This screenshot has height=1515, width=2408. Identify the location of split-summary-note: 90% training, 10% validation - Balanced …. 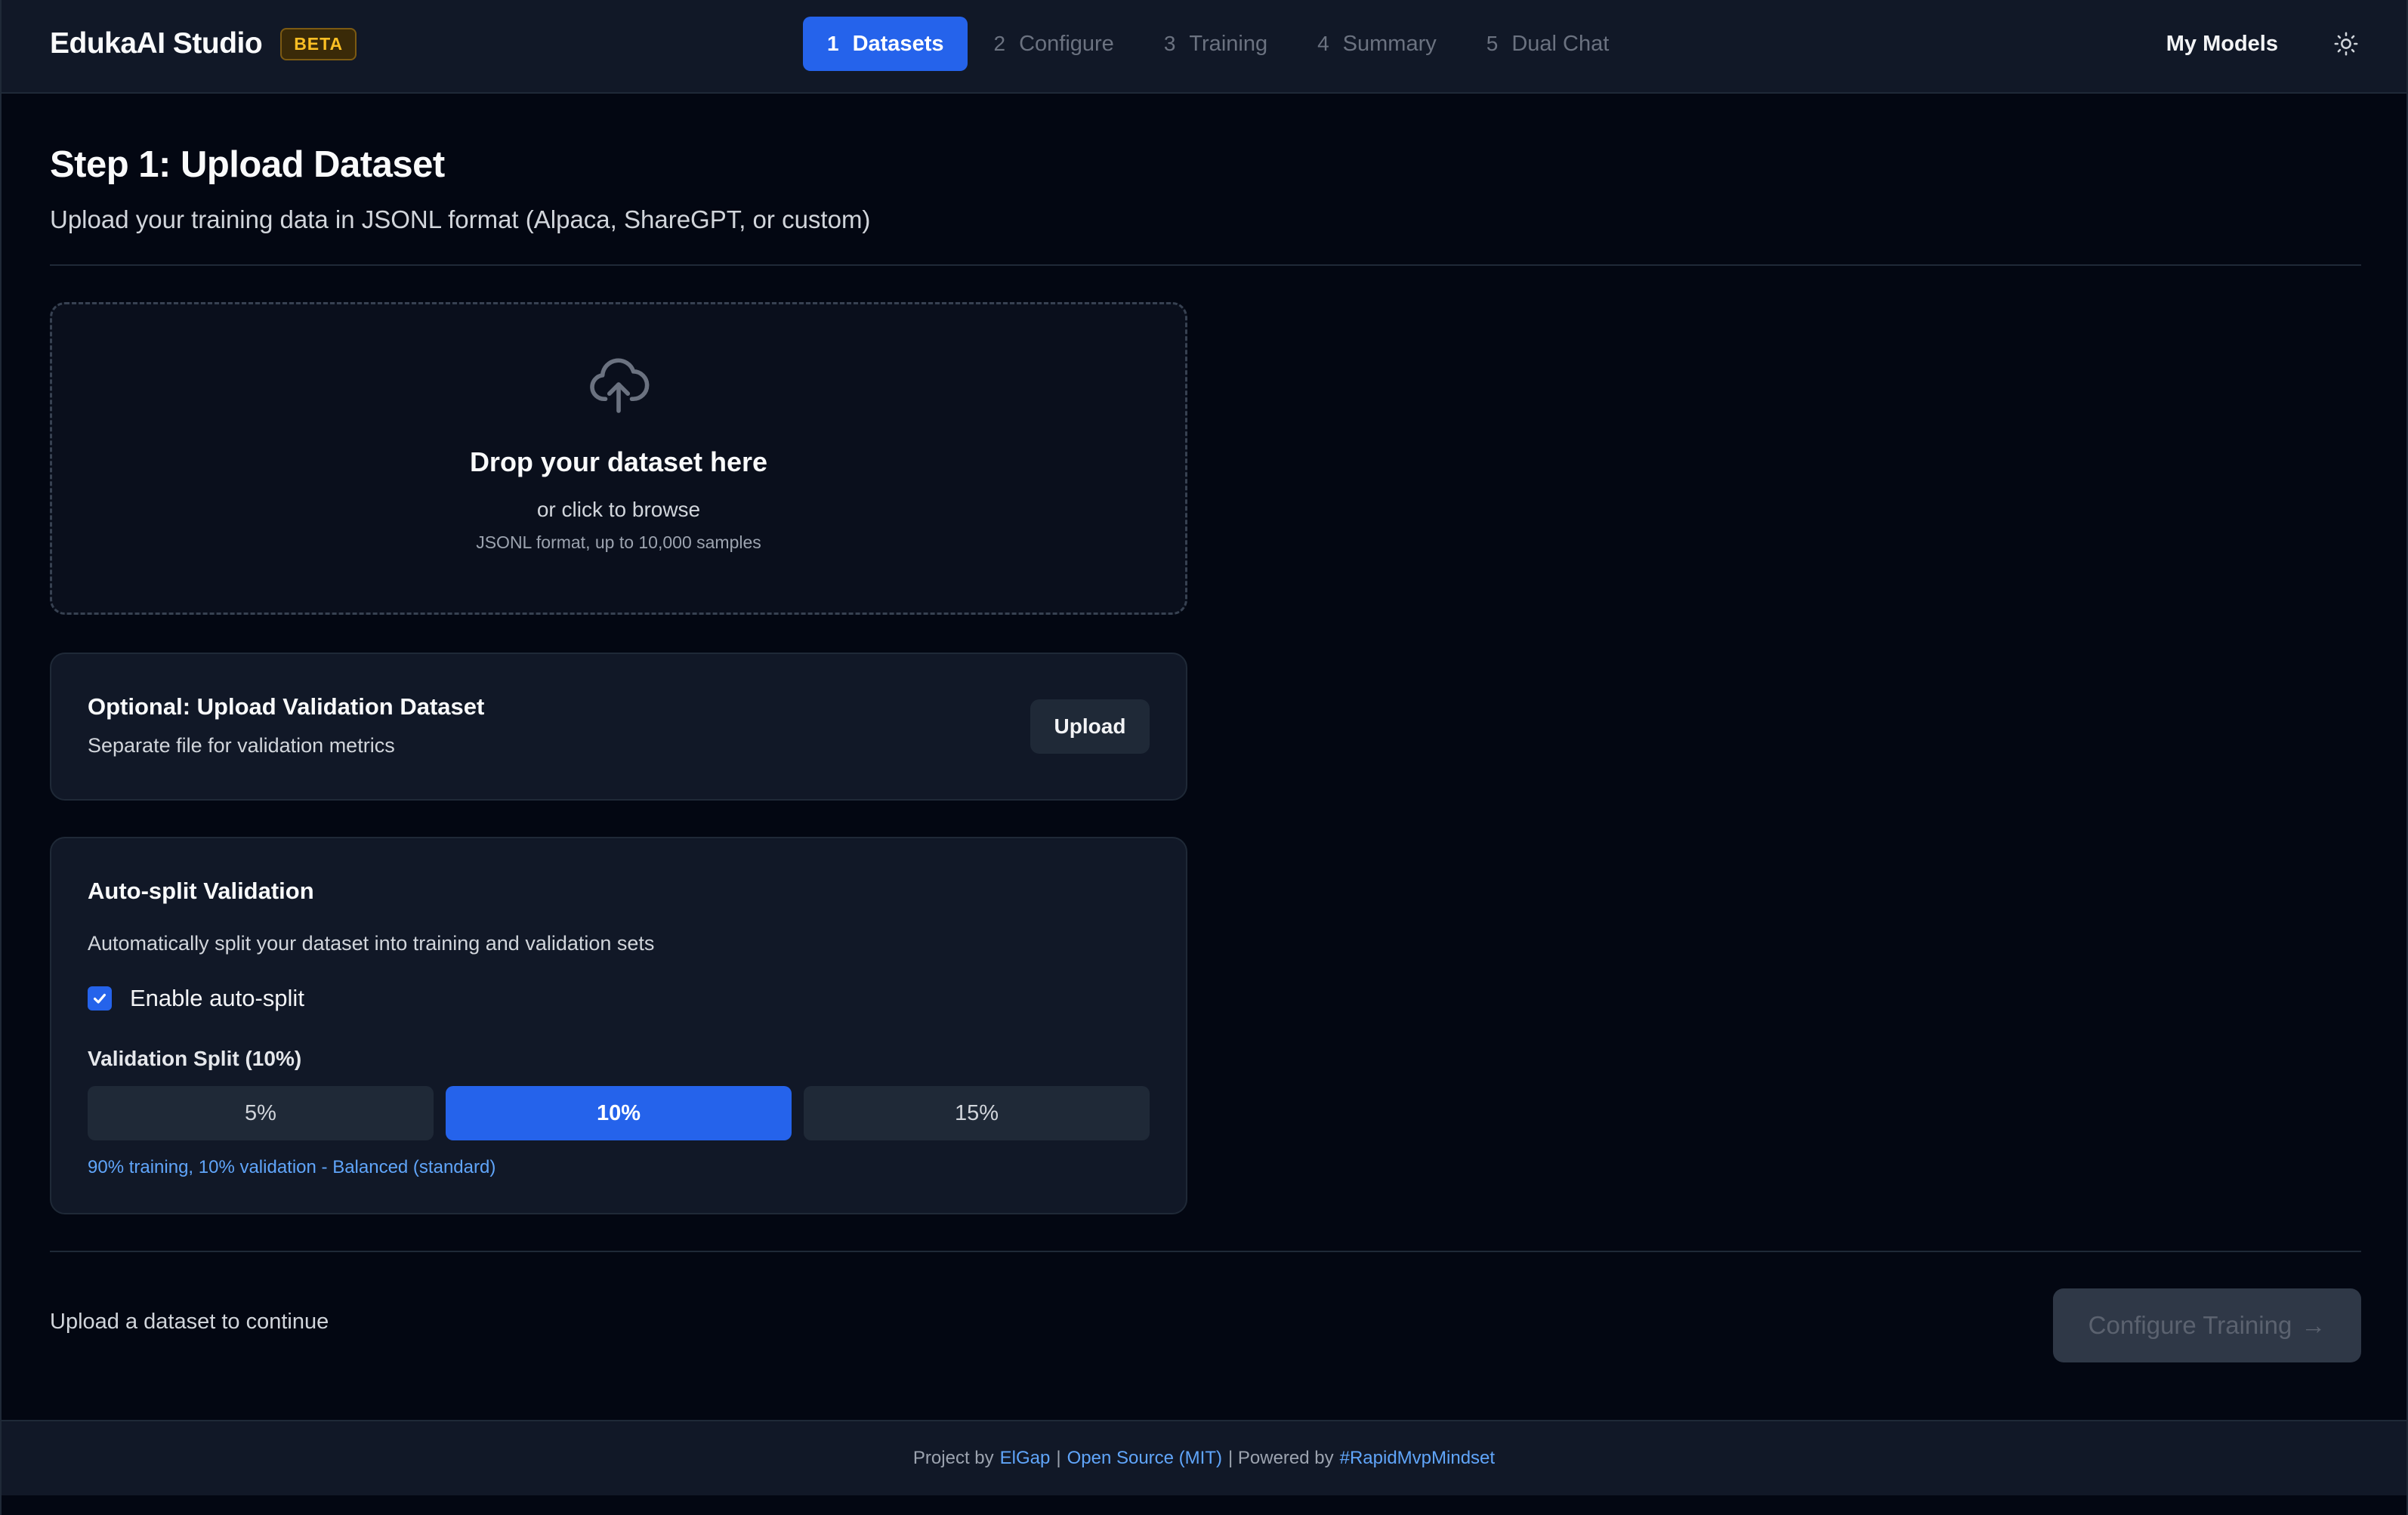
(292, 1167).